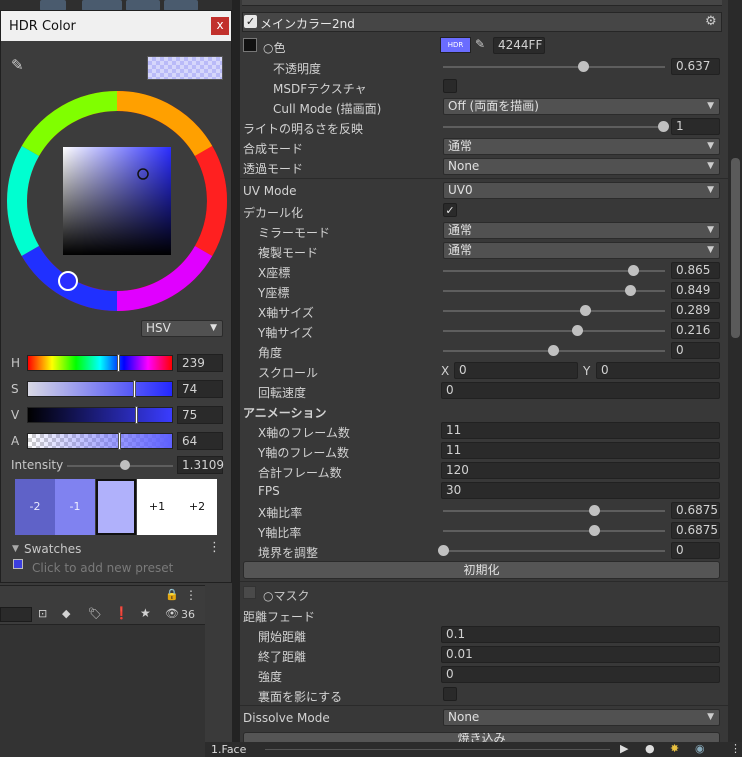 The image size is (742, 757). What do you see at coordinates (200, 441) in the screenshot?
I see `slider-value-3: 64` at bounding box center [200, 441].